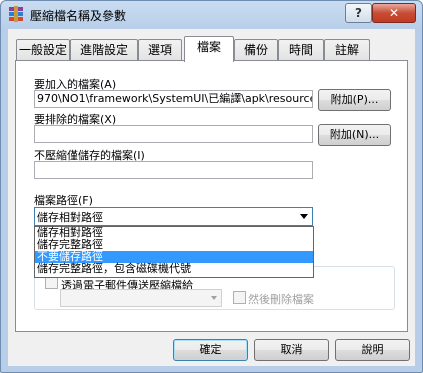  What do you see at coordinates (239, 297) in the screenshot?
I see `delete-after-checkbox` at bounding box center [239, 297].